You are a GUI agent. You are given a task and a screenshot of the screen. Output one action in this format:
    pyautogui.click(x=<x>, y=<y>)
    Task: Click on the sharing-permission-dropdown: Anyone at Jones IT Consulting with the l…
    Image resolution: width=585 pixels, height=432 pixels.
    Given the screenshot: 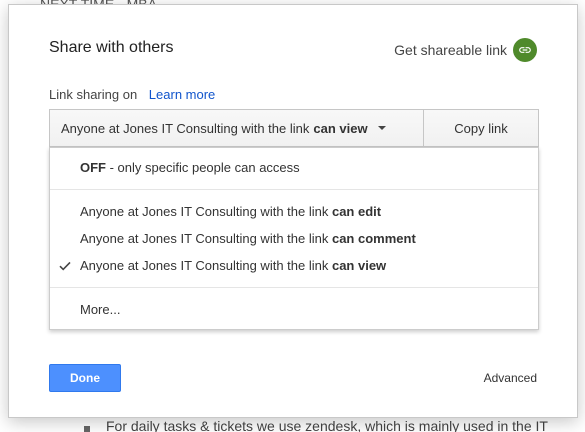 What is the action you would take?
    pyautogui.click(x=236, y=128)
    